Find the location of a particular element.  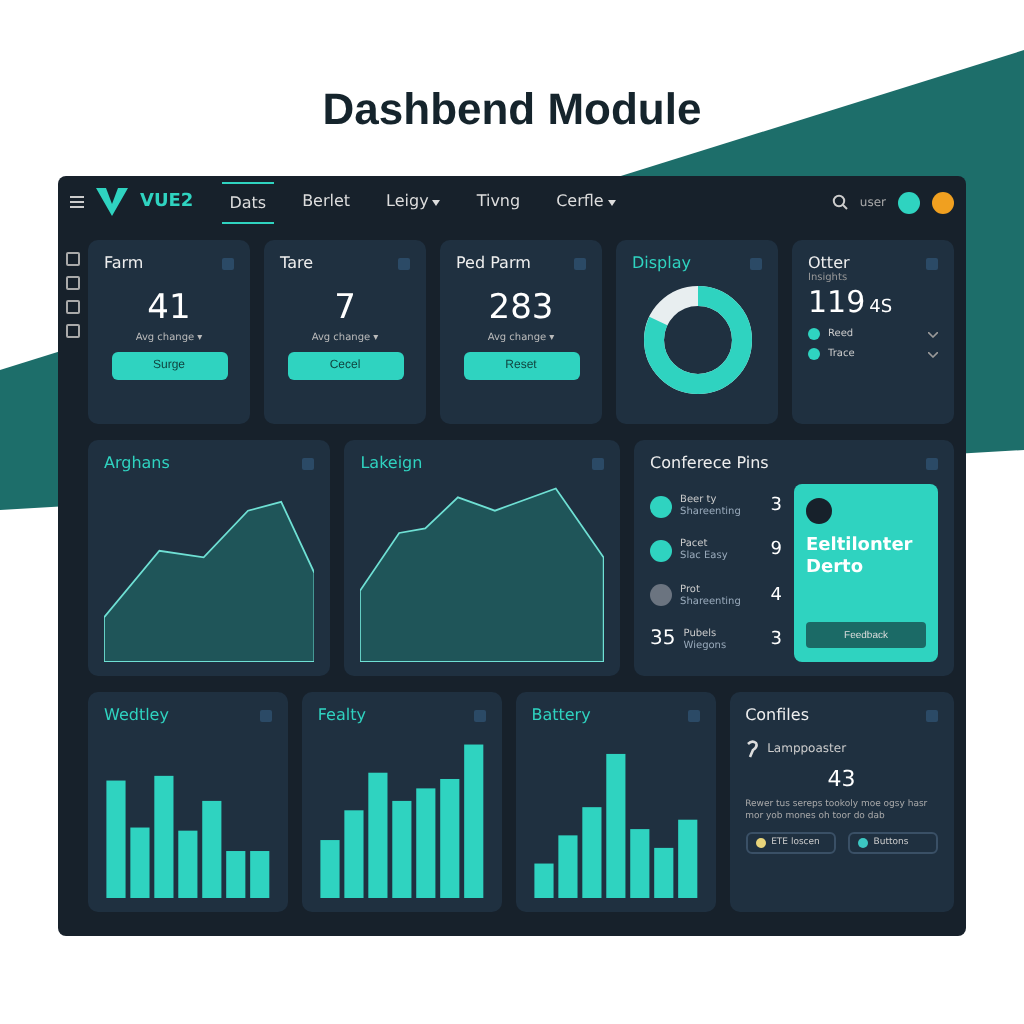

item-count: 4 is located at coordinates (776, 595).